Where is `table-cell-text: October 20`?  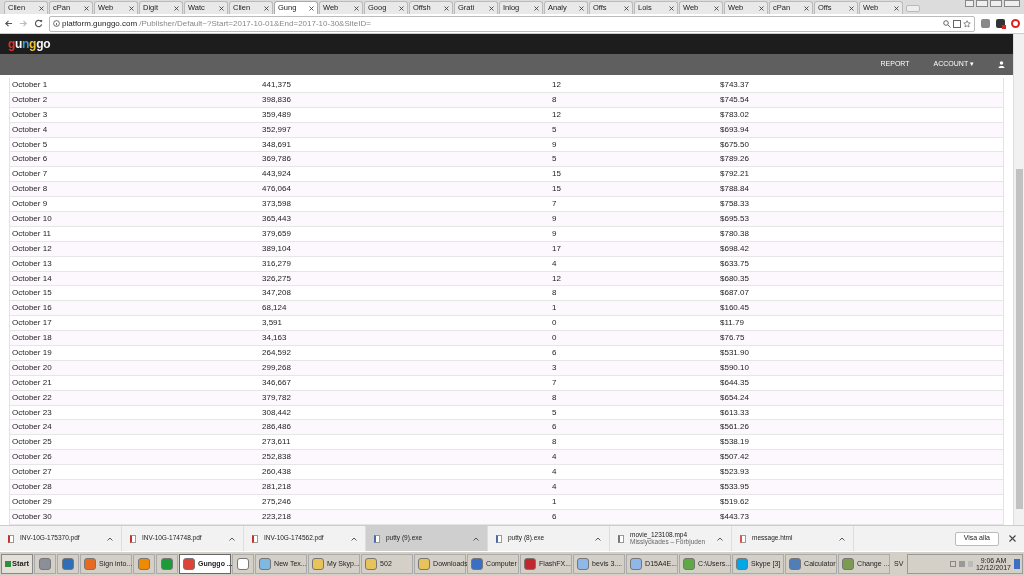
table-cell-text: October 20 is located at coordinates (32, 367).